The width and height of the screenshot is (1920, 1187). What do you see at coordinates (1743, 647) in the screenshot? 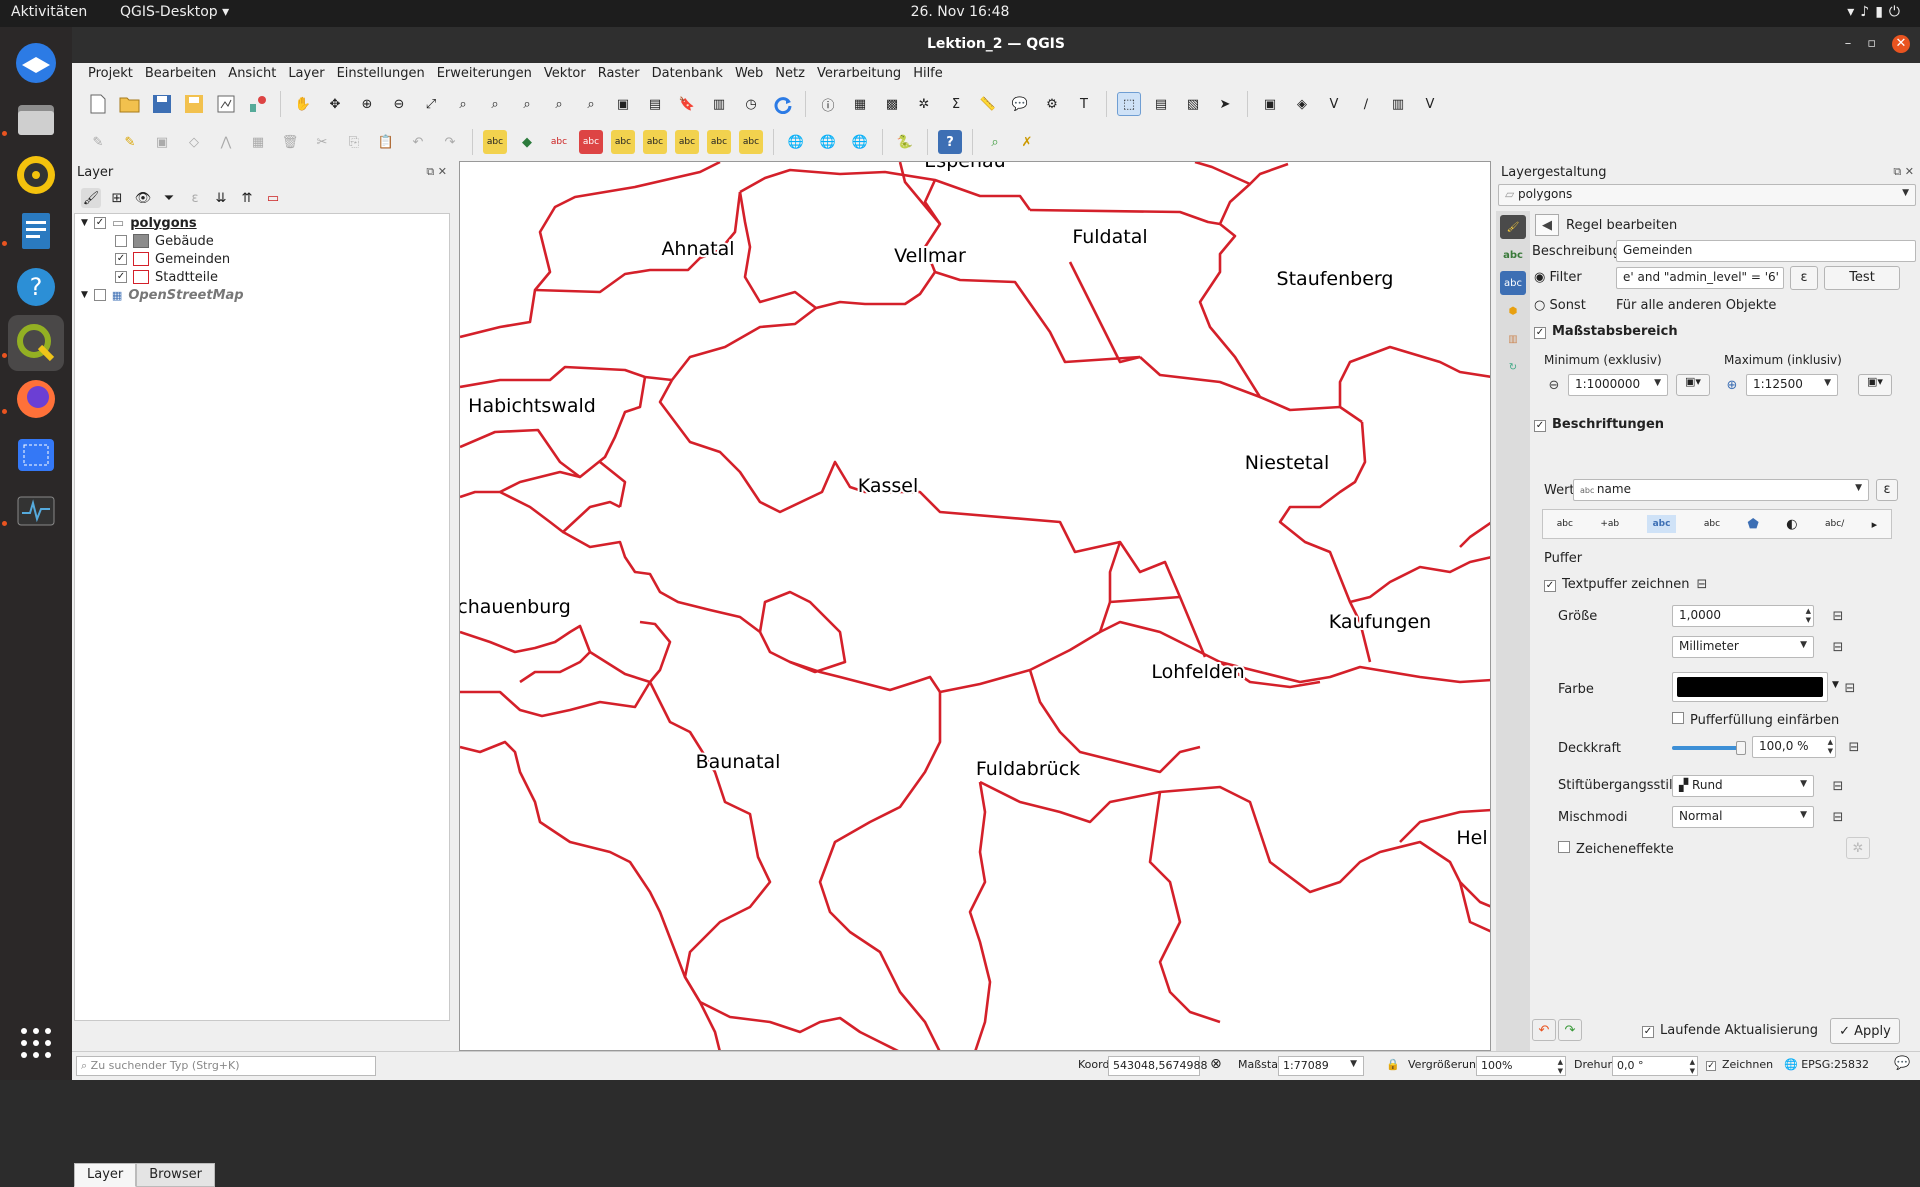
I see `size-unit-combo: Millimeter ▼` at bounding box center [1743, 647].